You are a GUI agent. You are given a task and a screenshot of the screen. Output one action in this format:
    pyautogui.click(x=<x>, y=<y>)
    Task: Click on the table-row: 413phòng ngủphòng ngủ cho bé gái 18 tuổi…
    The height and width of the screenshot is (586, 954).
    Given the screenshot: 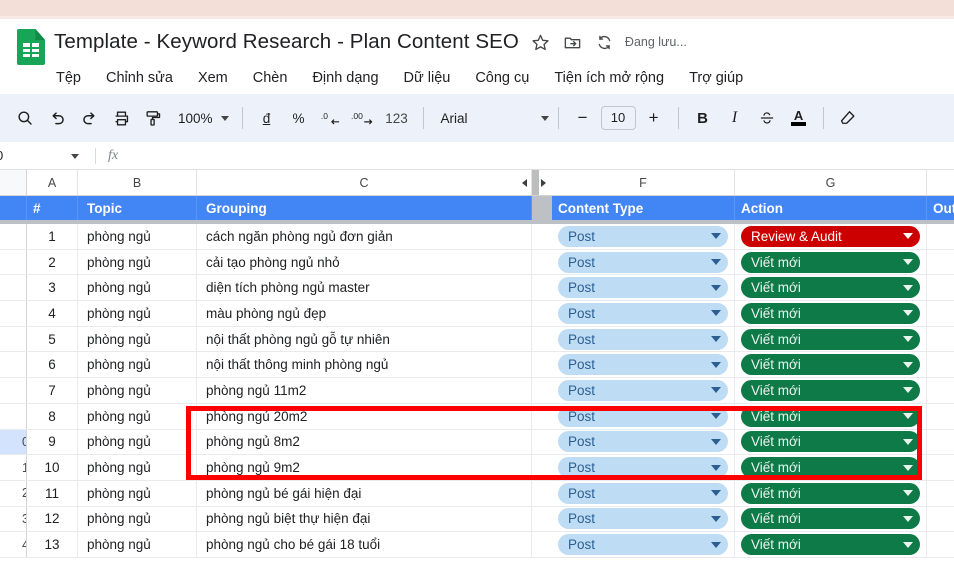 What is the action you would take?
    pyautogui.click(x=477, y=545)
    